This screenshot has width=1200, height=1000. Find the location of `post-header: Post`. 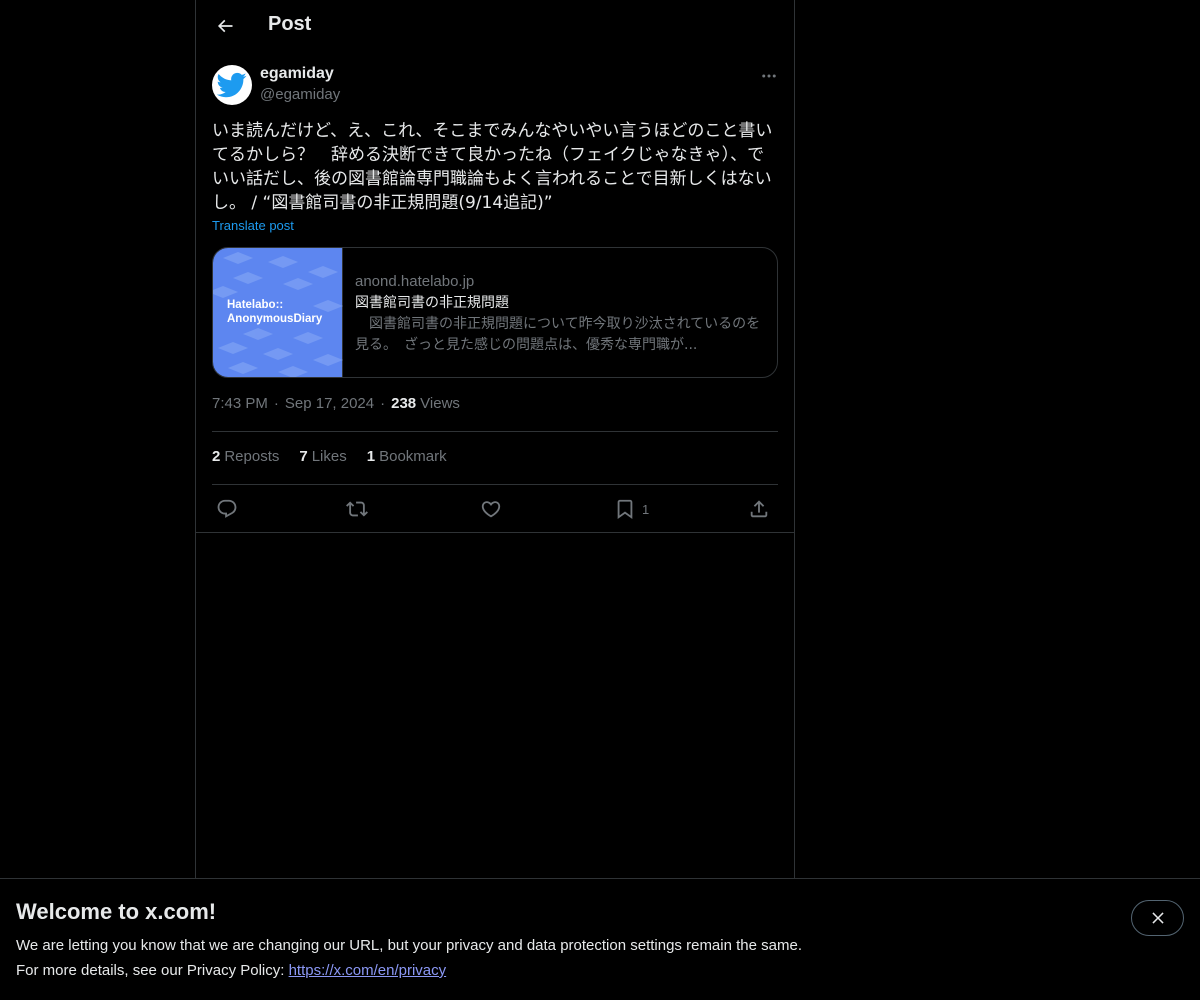

post-header: Post is located at coordinates (495, 26).